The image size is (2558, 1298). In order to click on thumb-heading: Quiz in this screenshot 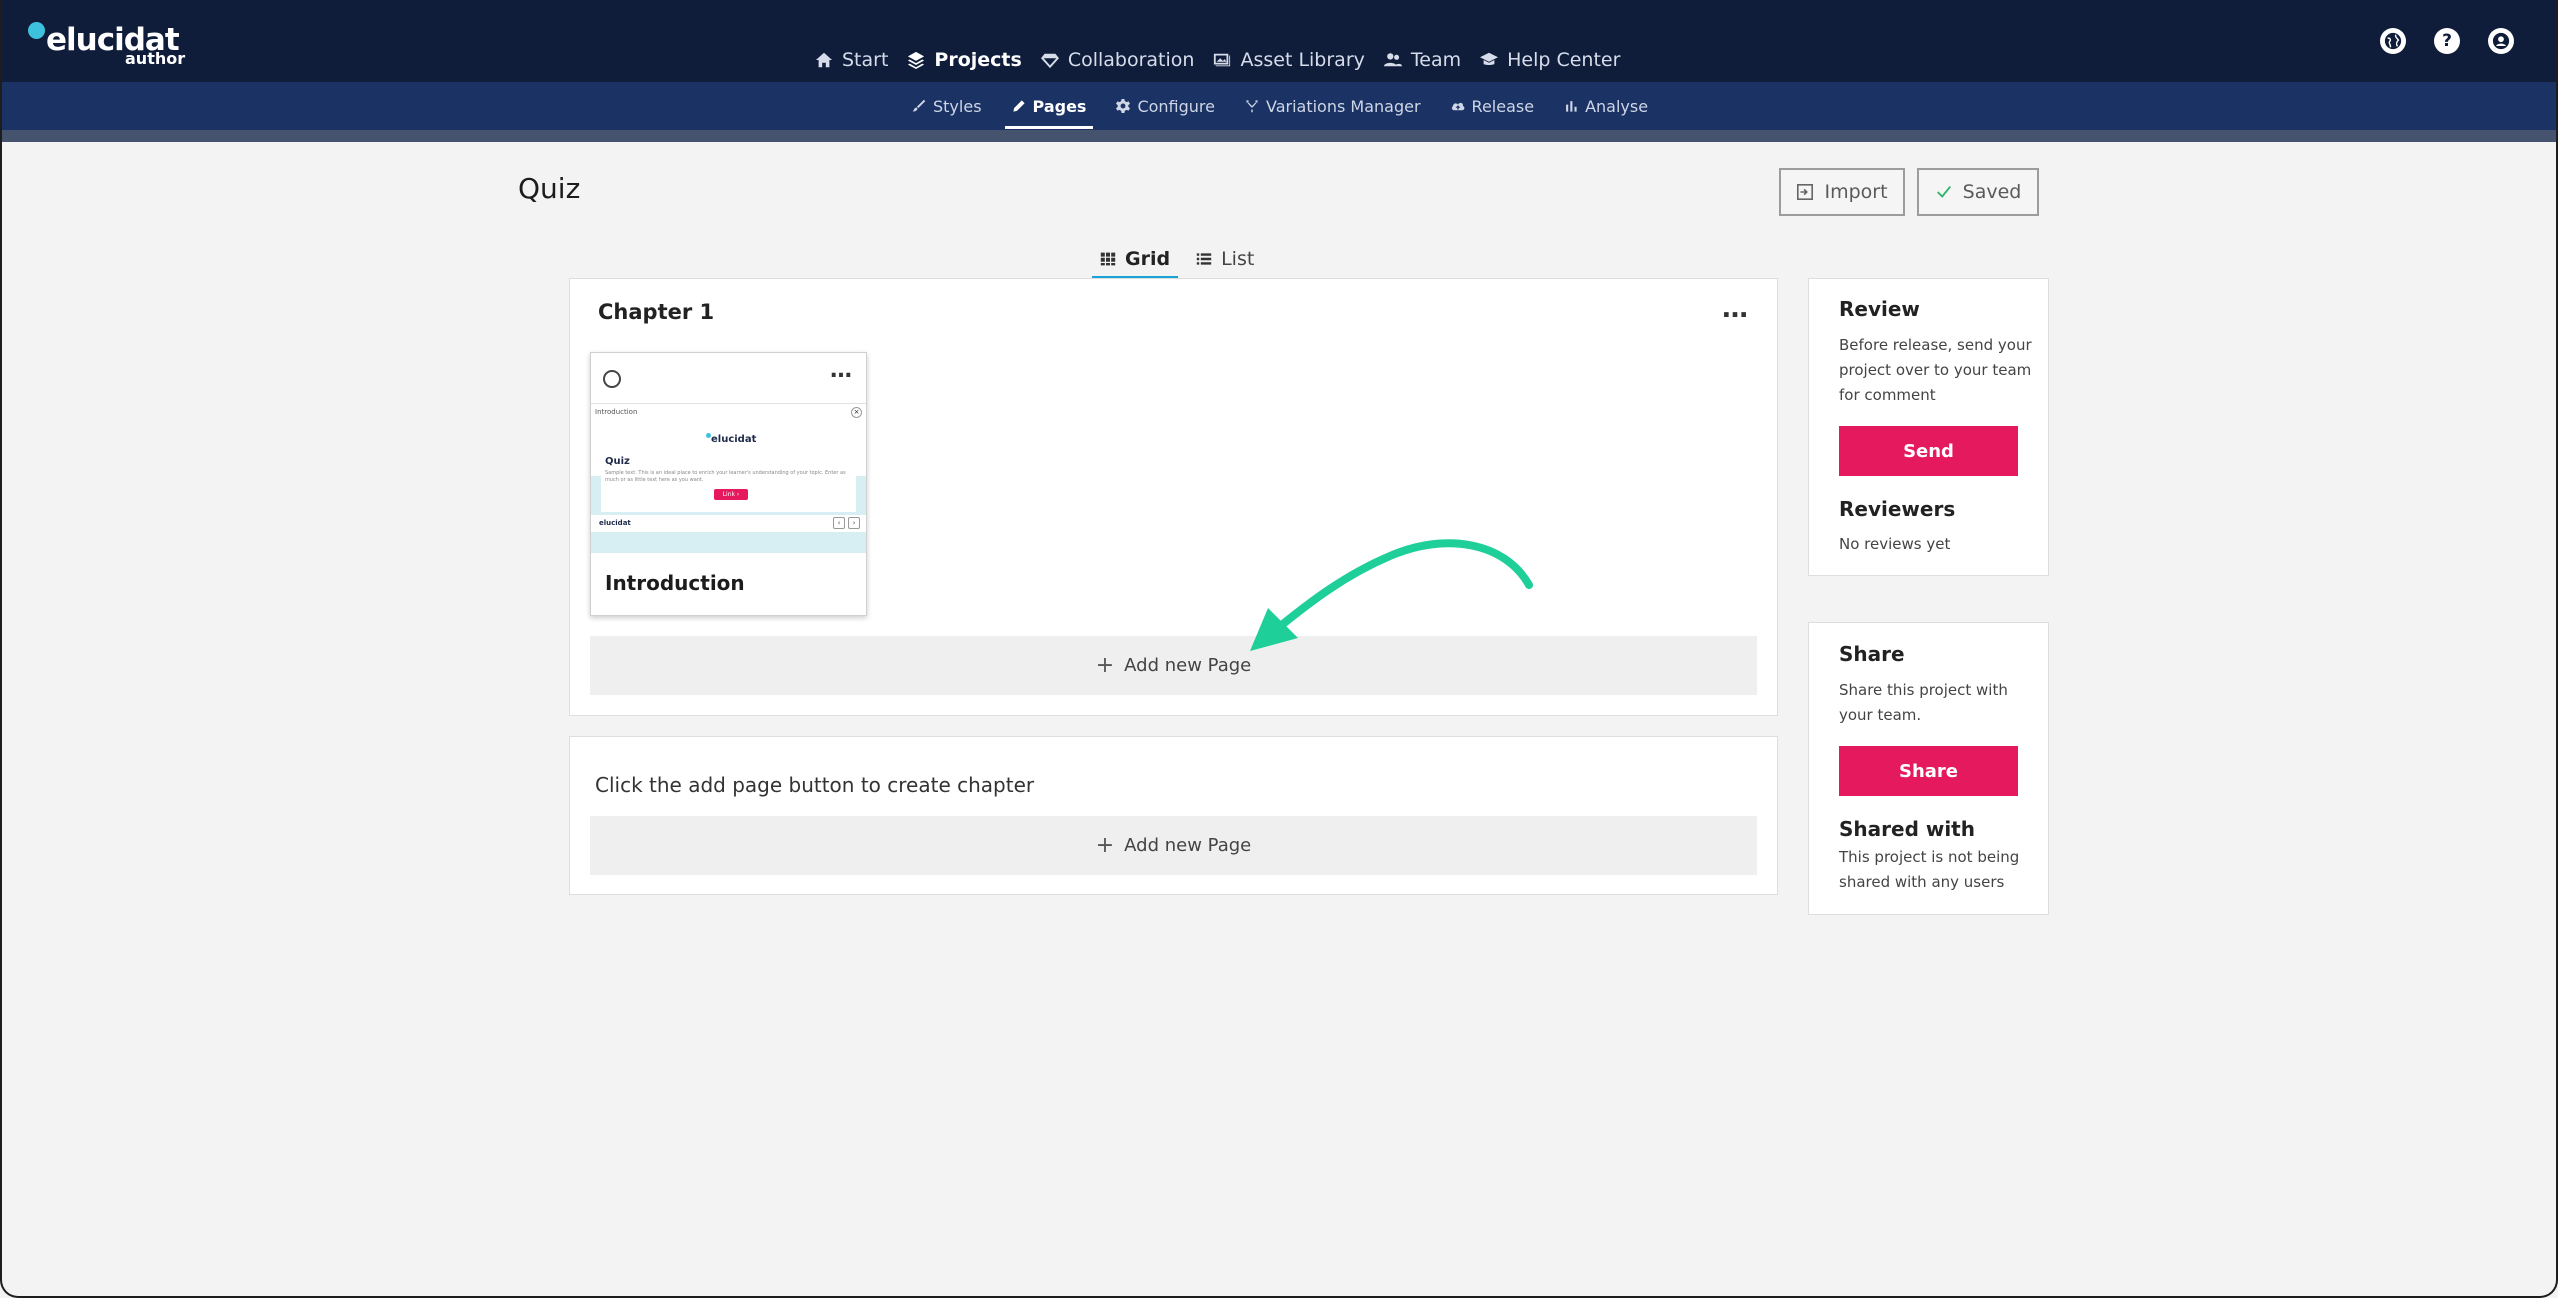, I will do `click(617, 461)`.